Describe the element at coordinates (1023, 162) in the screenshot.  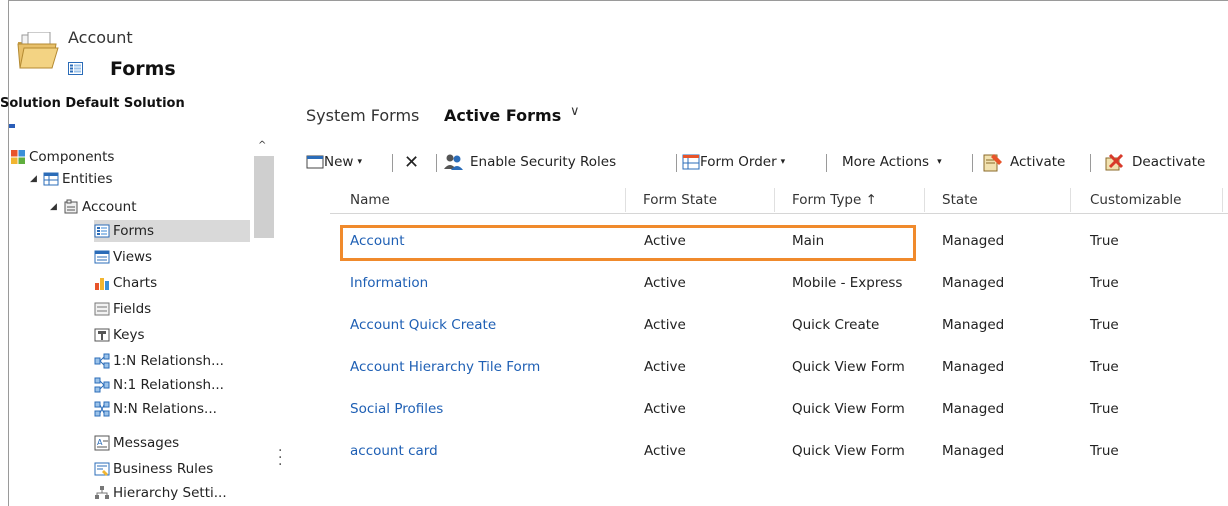
I see `activate-button: Activate` at that location.